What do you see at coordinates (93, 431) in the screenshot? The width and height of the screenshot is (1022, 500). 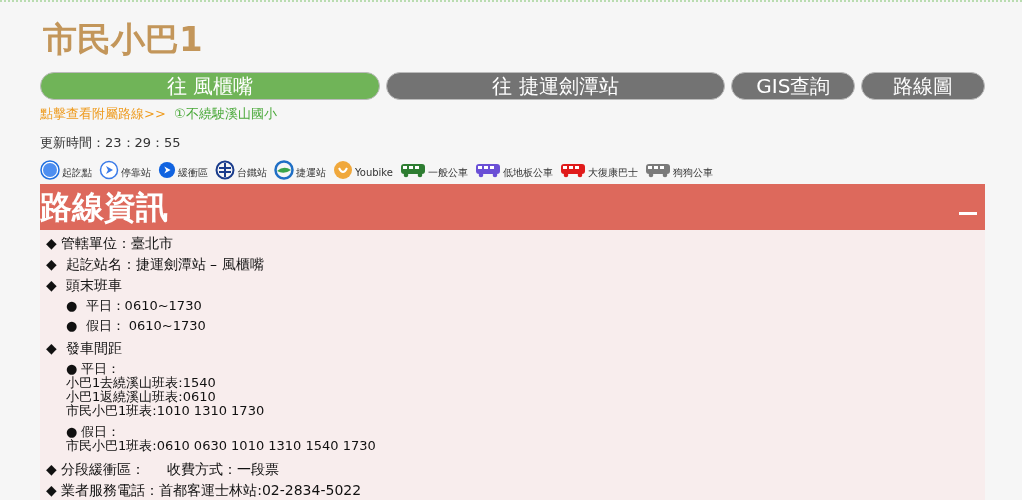 I see `info-line: ● 假日：` at bounding box center [93, 431].